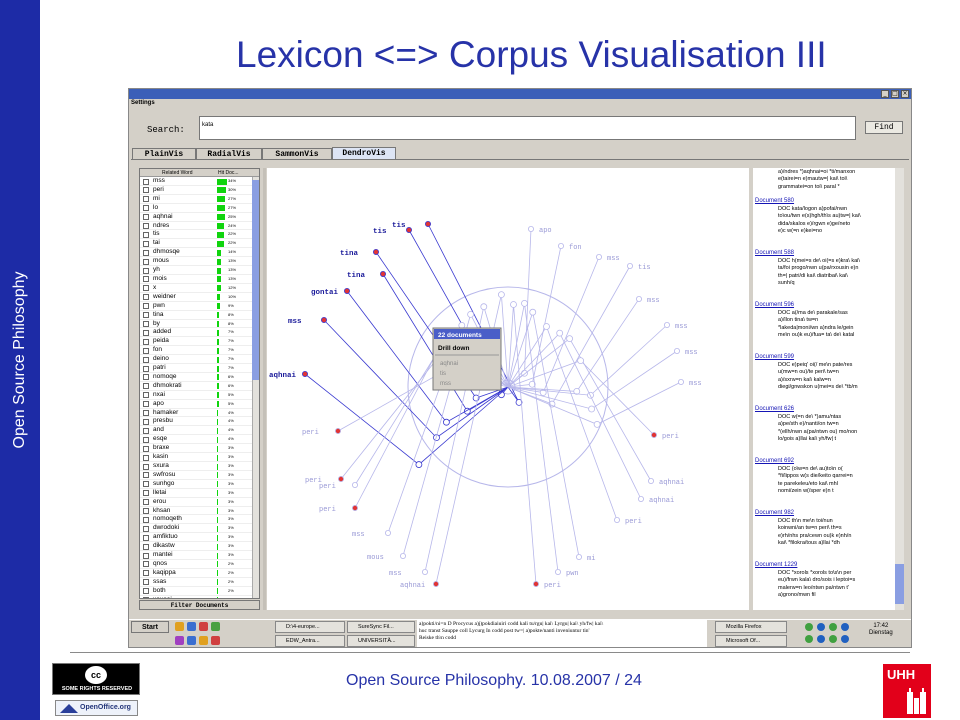 This screenshot has width=960, height=720. I want to click on maximize-button: □, so click(895, 94).